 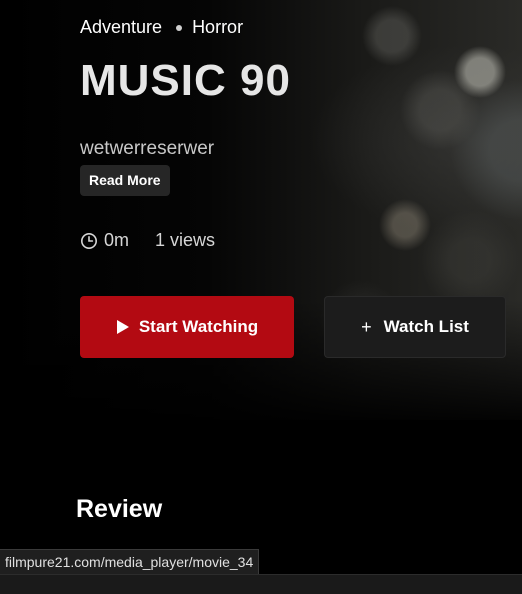 What do you see at coordinates (125, 180) in the screenshot?
I see `read-more-button: Read More` at bounding box center [125, 180].